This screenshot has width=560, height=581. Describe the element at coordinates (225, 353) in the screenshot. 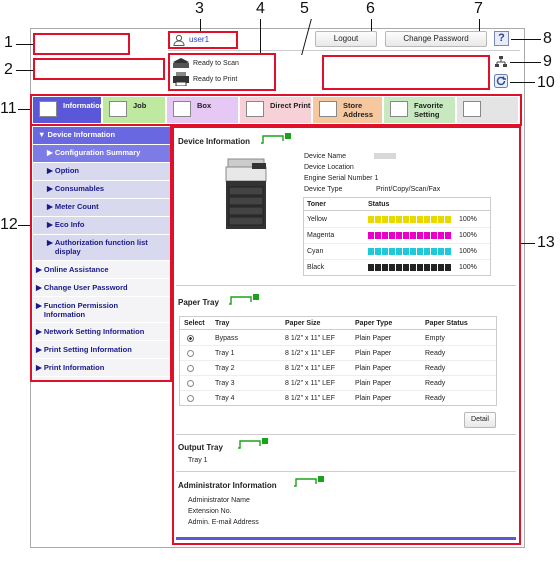

I see `tray-name: Tray 1` at that location.